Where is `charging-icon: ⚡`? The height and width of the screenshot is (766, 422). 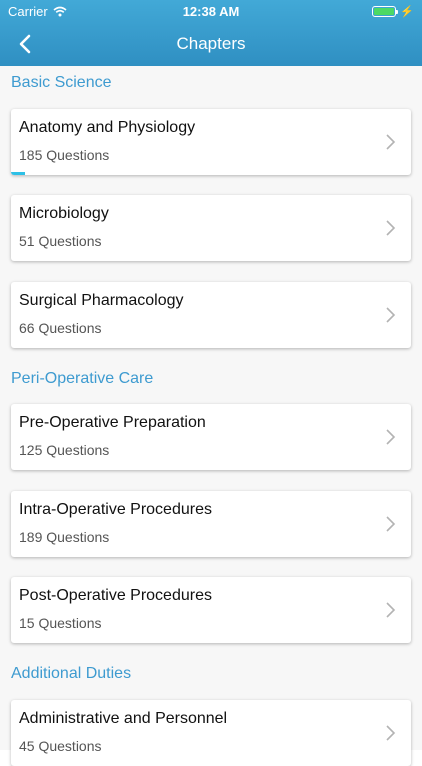 charging-icon: ⚡ is located at coordinates (407, 12).